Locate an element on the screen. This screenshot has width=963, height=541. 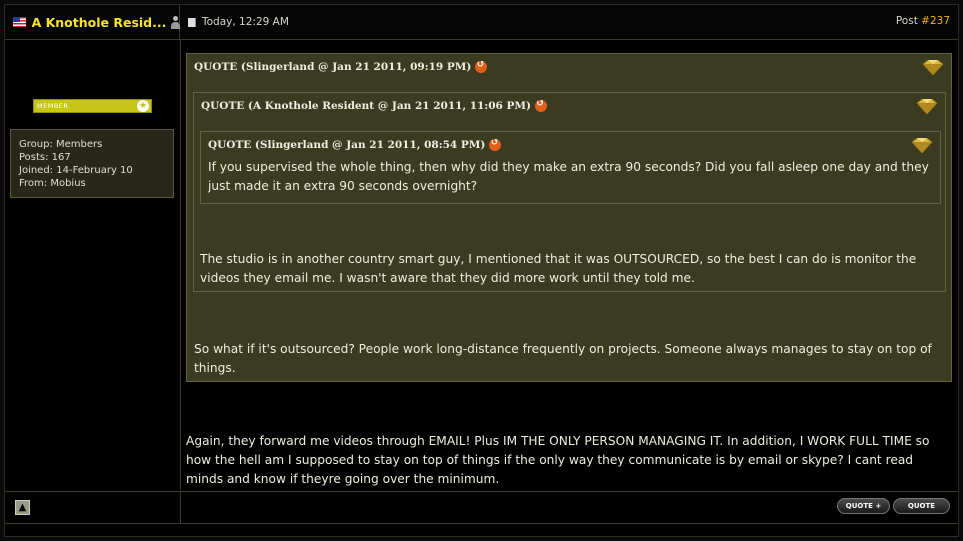
multiquote-button: QUOTE + is located at coordinates (863, 506).